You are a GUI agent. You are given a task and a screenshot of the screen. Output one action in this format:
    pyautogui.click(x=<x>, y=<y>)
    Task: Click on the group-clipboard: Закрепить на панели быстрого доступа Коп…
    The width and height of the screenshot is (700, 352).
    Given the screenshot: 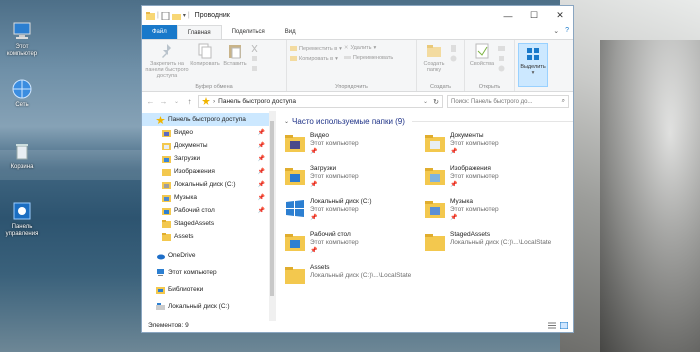 What is the action you would take?
    pyautogui.click(x=214, y=65)
    